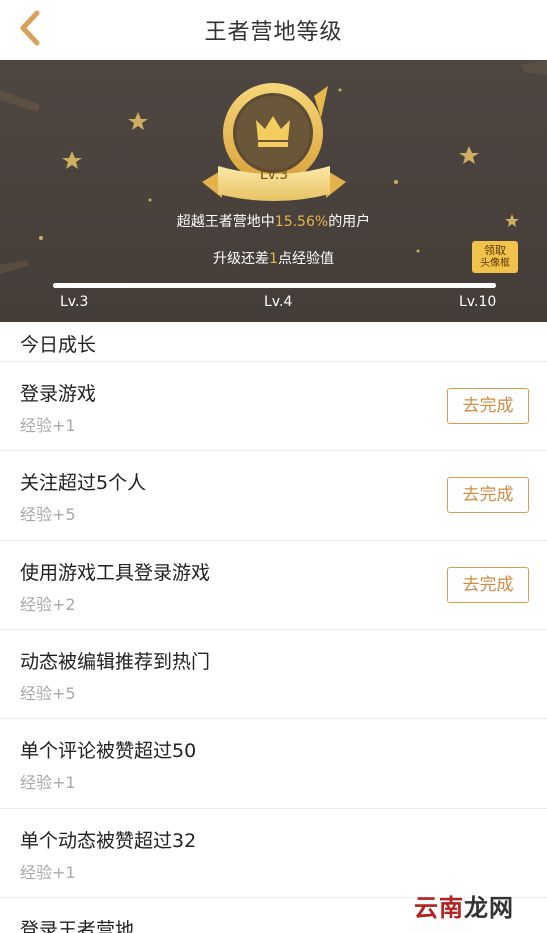 The height and width of the screenshot is (933, 547). What do you see at coordinates (115, 662) in the screenshot?
I see `task-name: 动态被编辑推荐到热门` at bounding box center [115, 662].